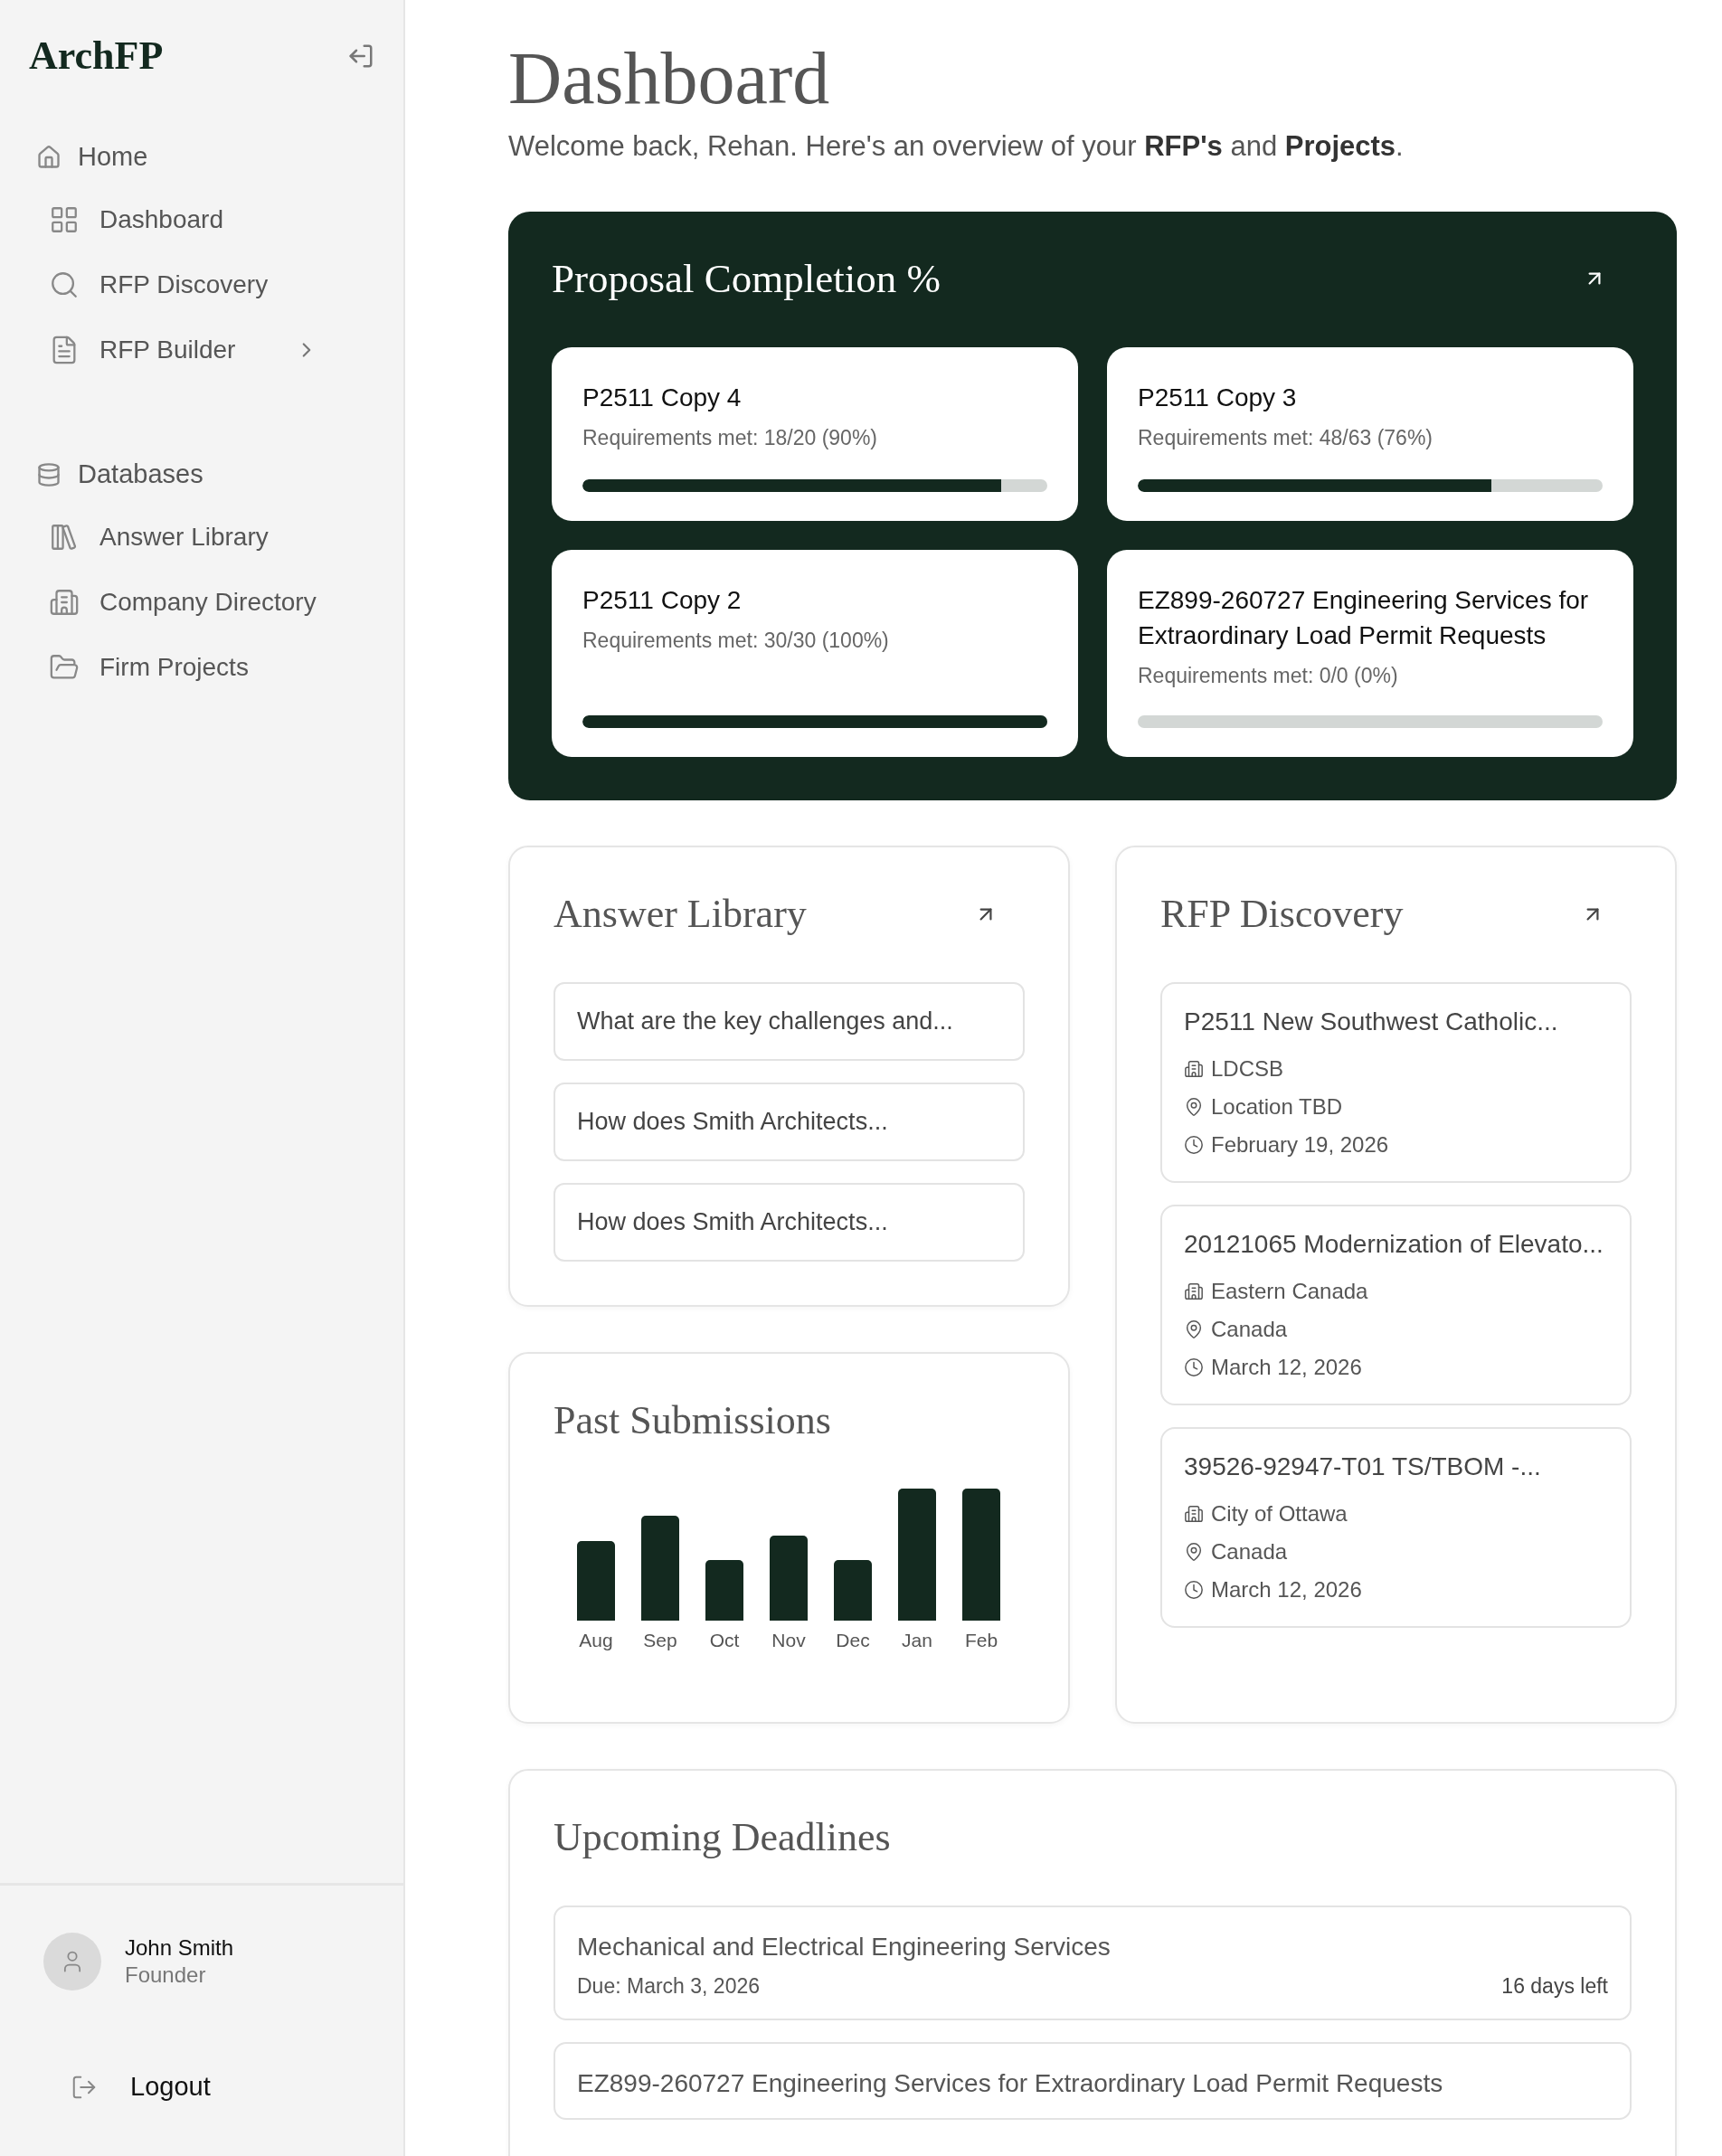 This screenshot has width=1722, height=2156. I want to click on month-label: Nov, so click(788, 1641).